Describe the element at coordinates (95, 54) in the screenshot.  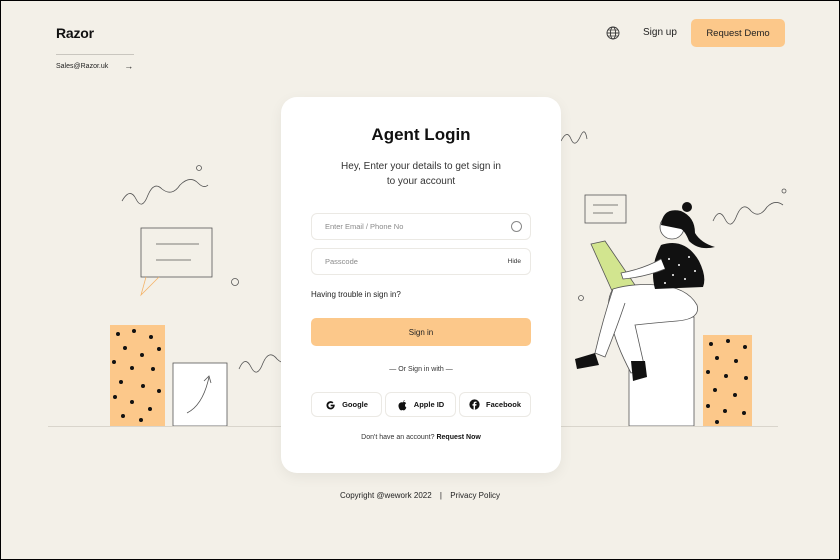
I see `divider` at that location.